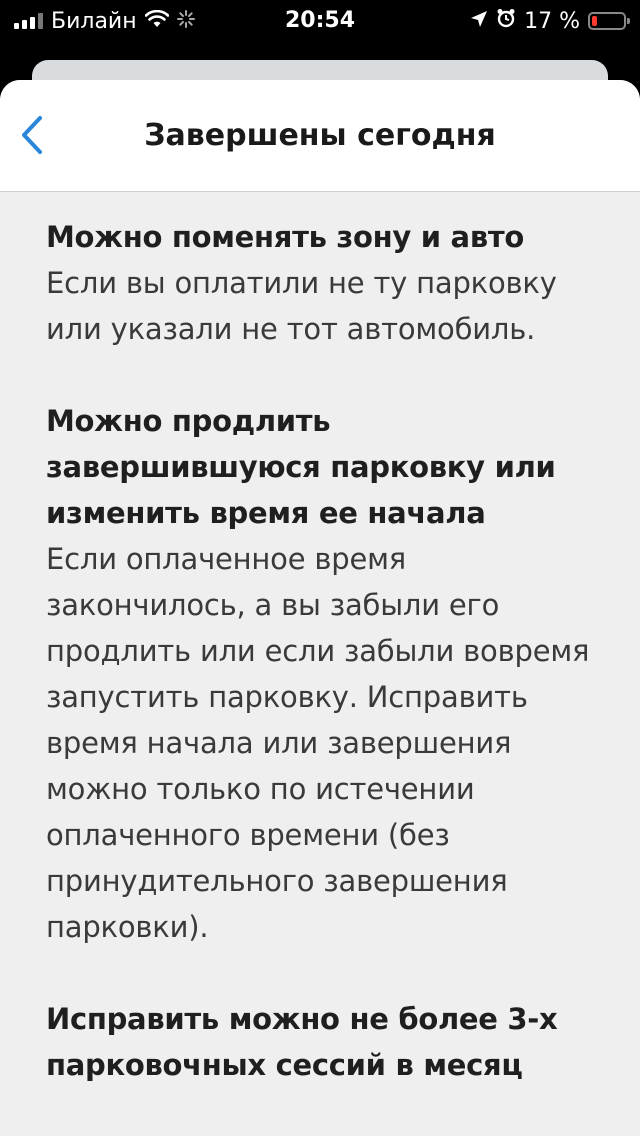 Image resolution: width=640 pixels, height=1136 pixels. Describe the element at coordinates (285, 237) in the screenshot. I see `section-title: Можно поменять зону и авто` at that location.